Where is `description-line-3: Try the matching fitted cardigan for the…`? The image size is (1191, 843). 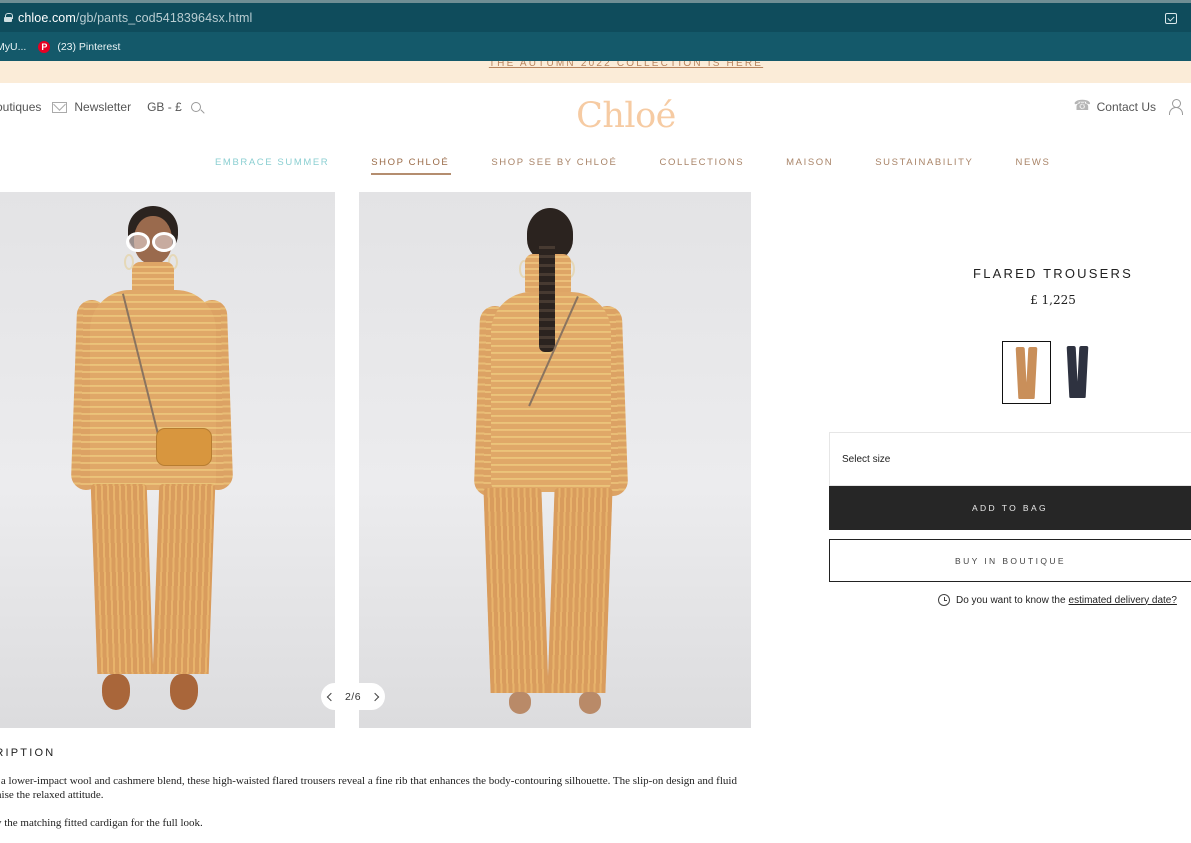 description-line-3: Try the matching fitted cardigan for the… is located at coordinates (101, 823).